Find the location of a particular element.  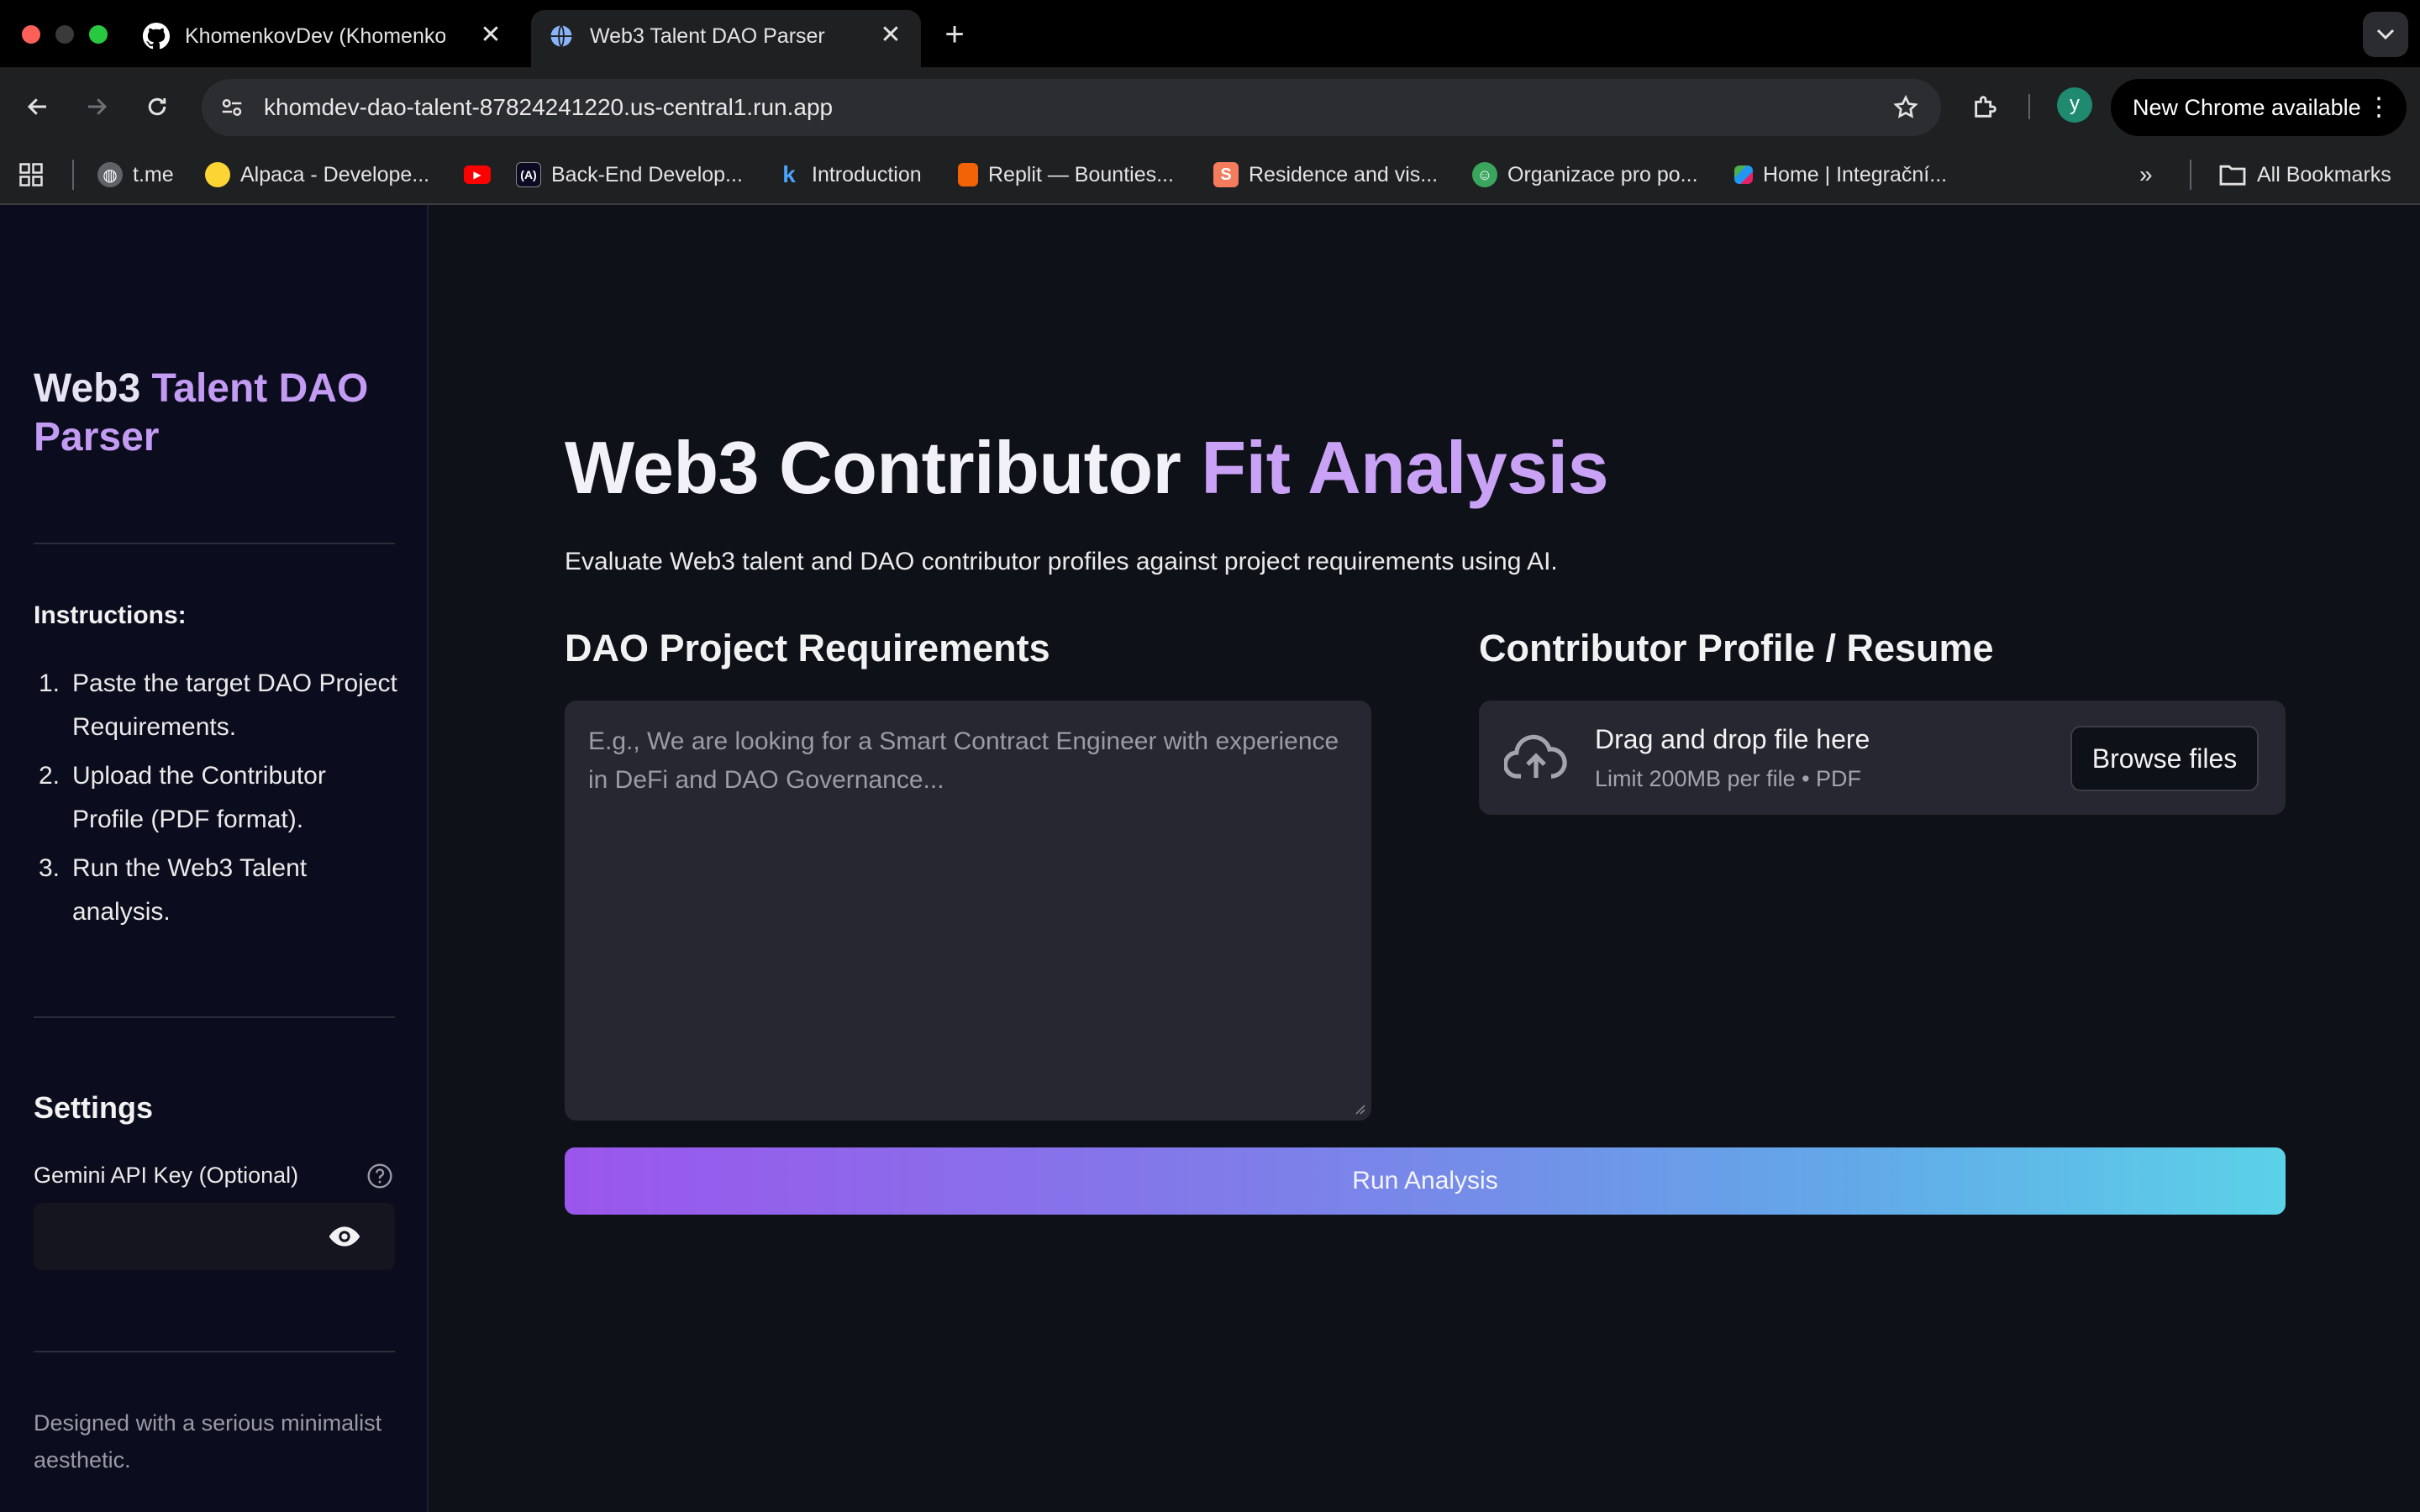

settings-heading: Settings is located at coordinates (94, 1107).